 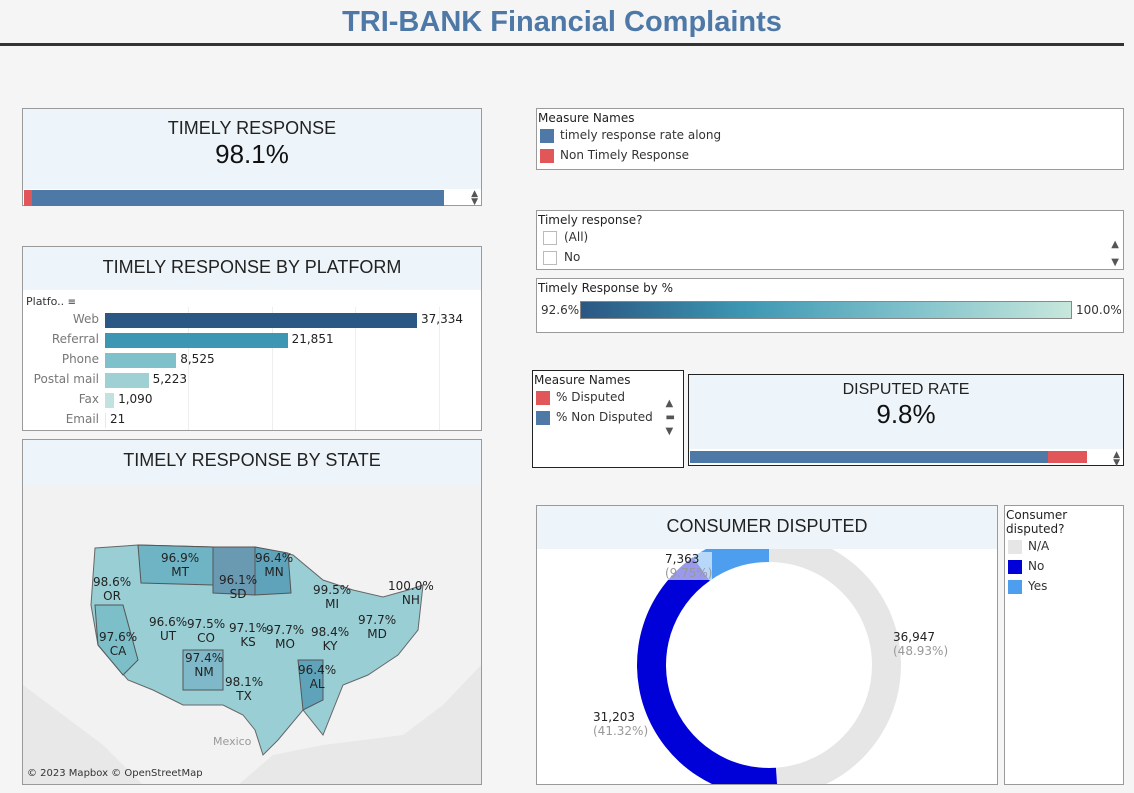 I want to click on donut-slice-na, so click(x=835, y=667).